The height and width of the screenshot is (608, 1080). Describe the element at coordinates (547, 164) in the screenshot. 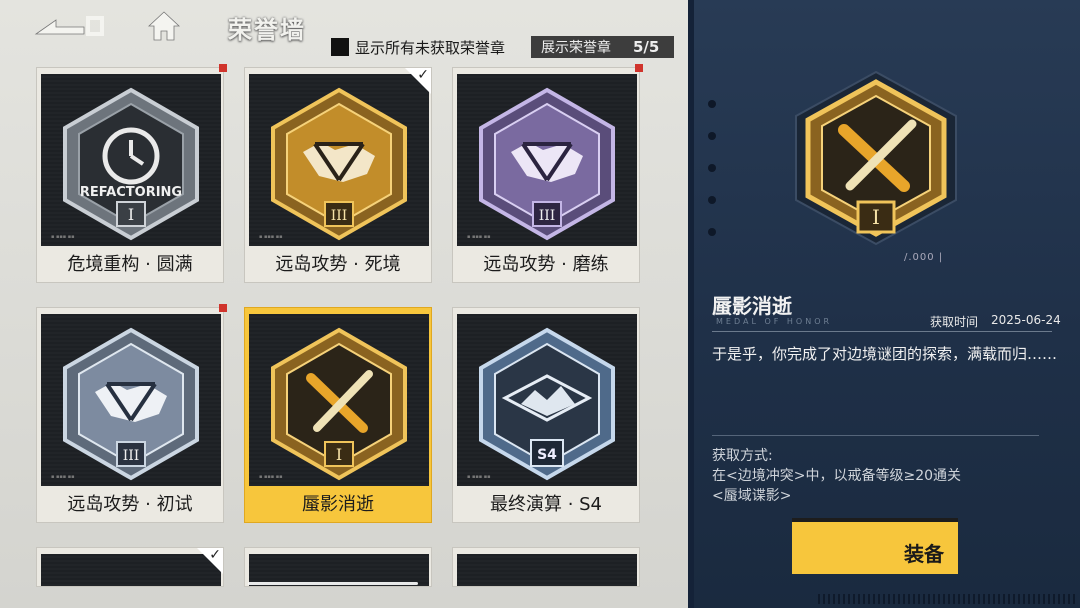

I see `island-offensive-purple-medal-icon: III` at that location.